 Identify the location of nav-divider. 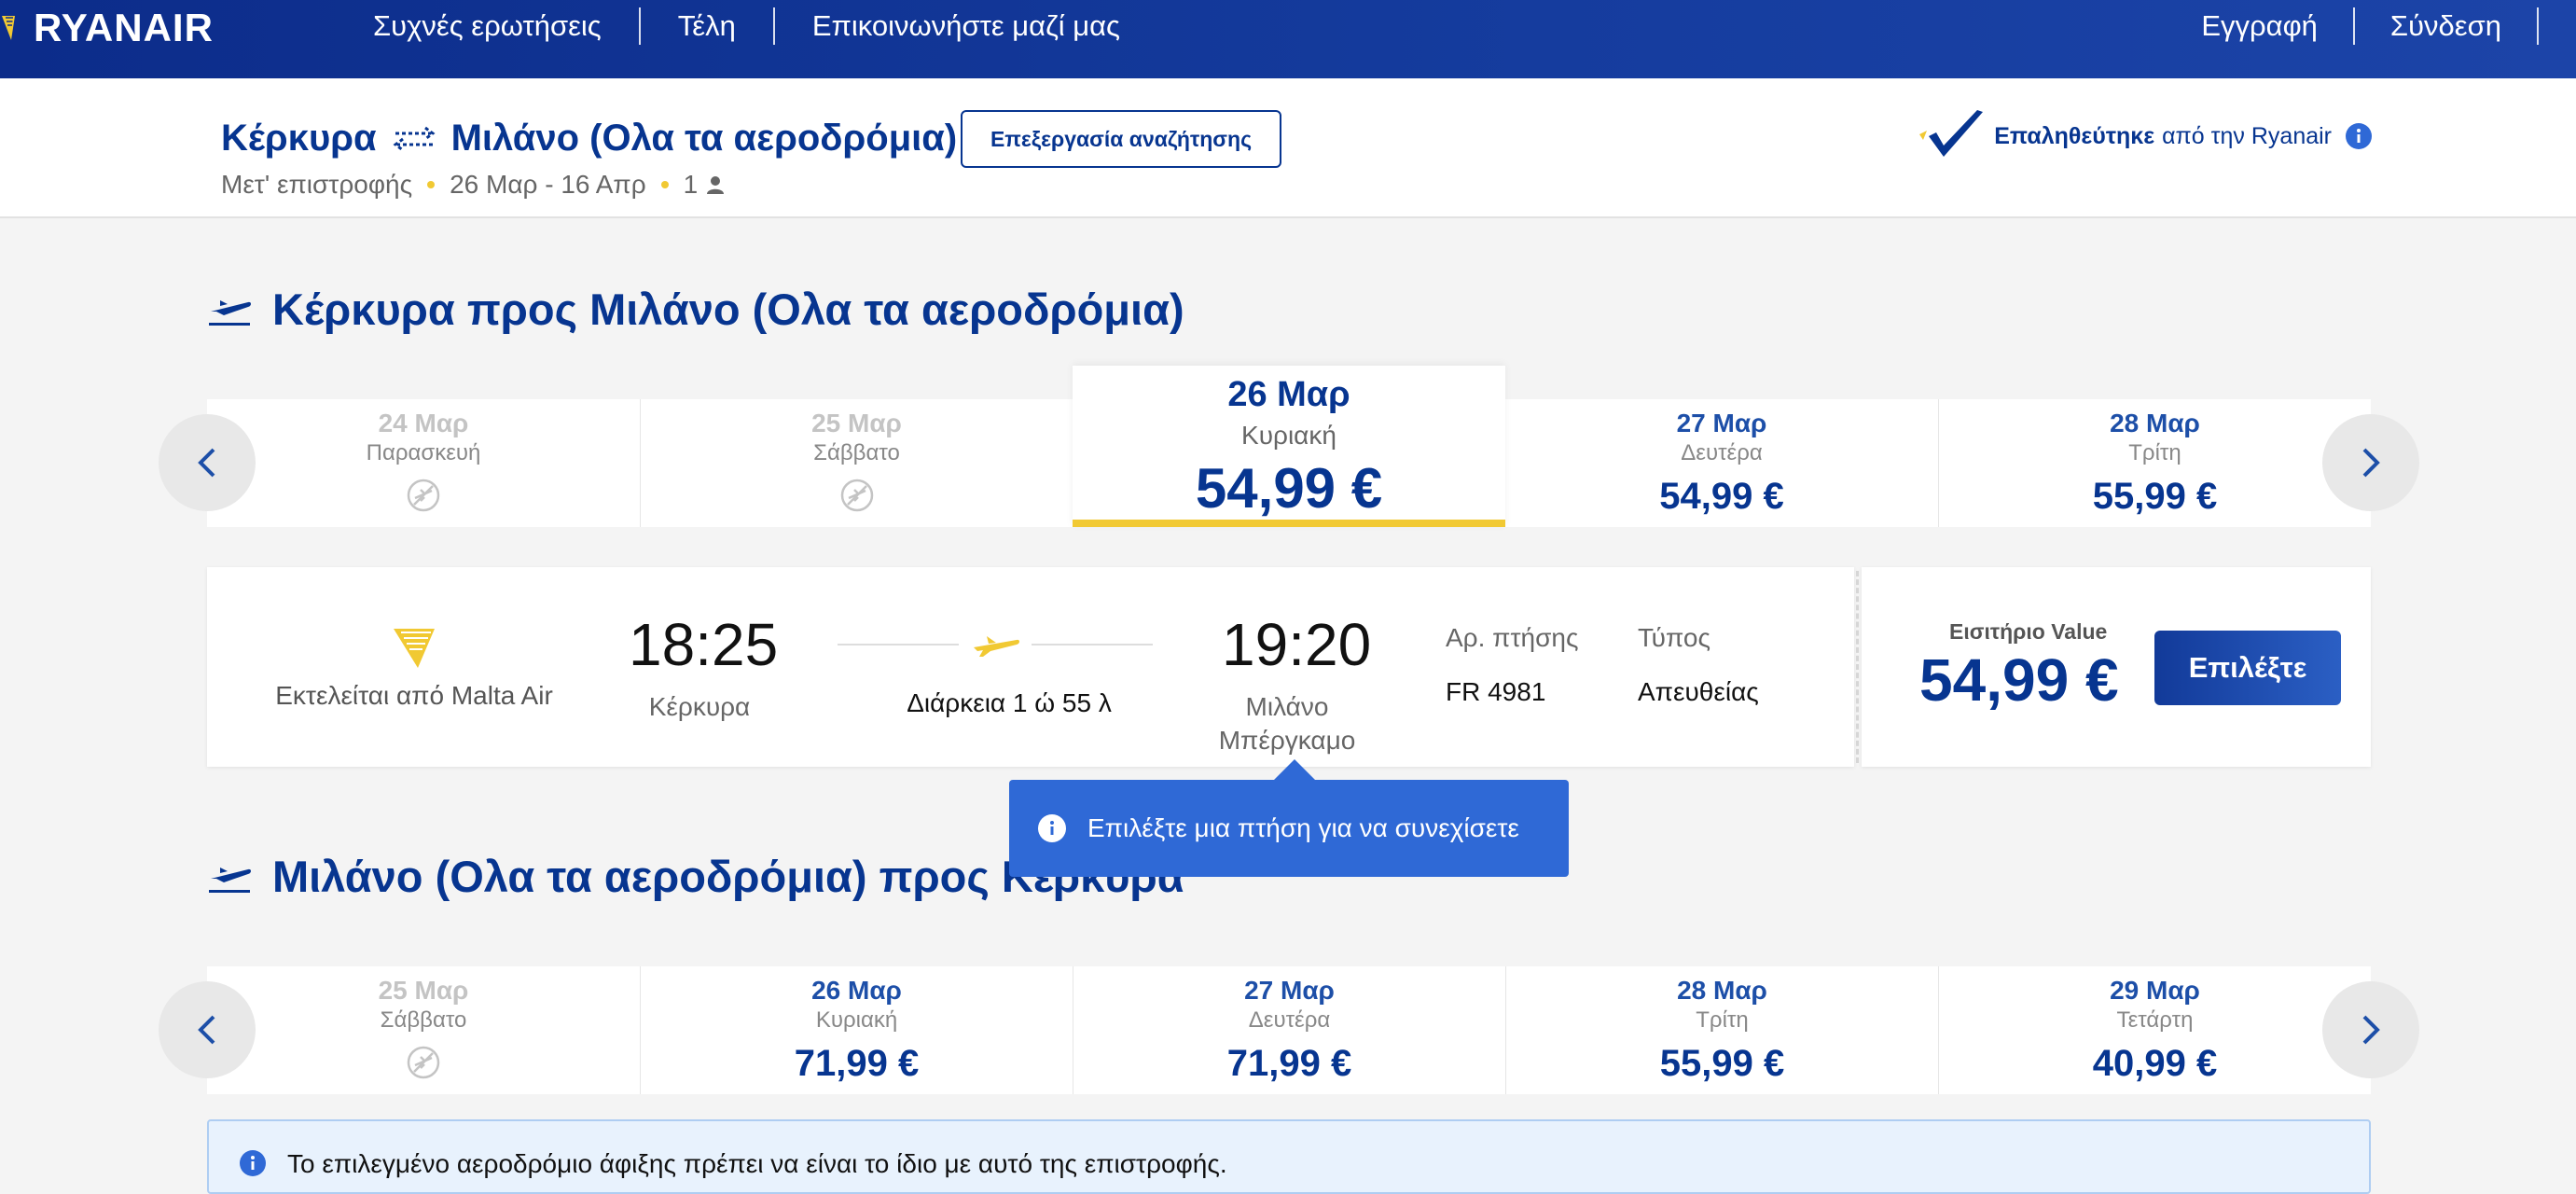
(2538, 26).